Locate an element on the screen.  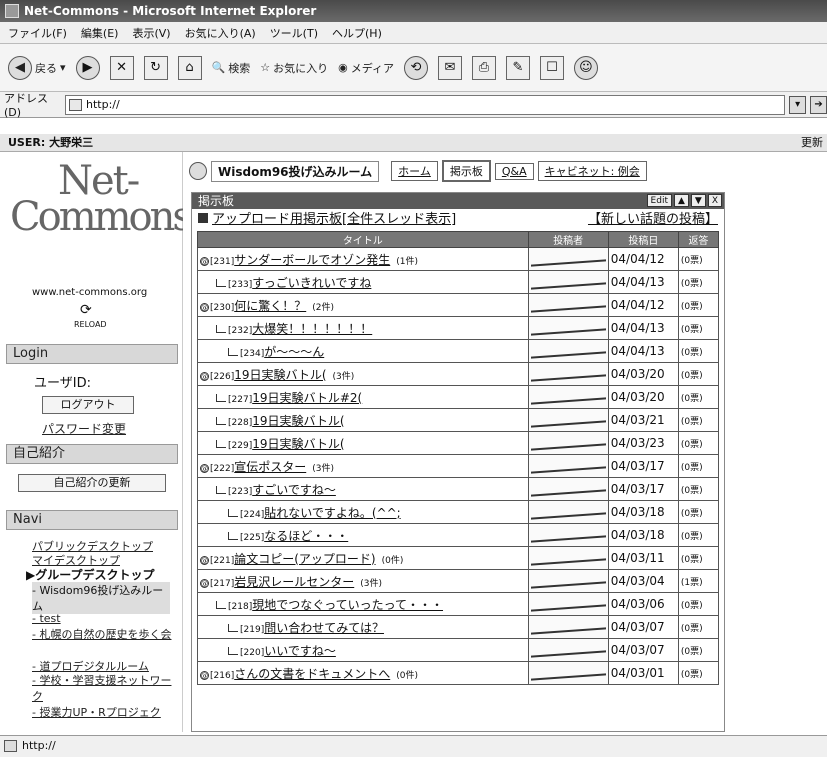
post-title: 宣伝ポスター is located at coordinates (270, 467).